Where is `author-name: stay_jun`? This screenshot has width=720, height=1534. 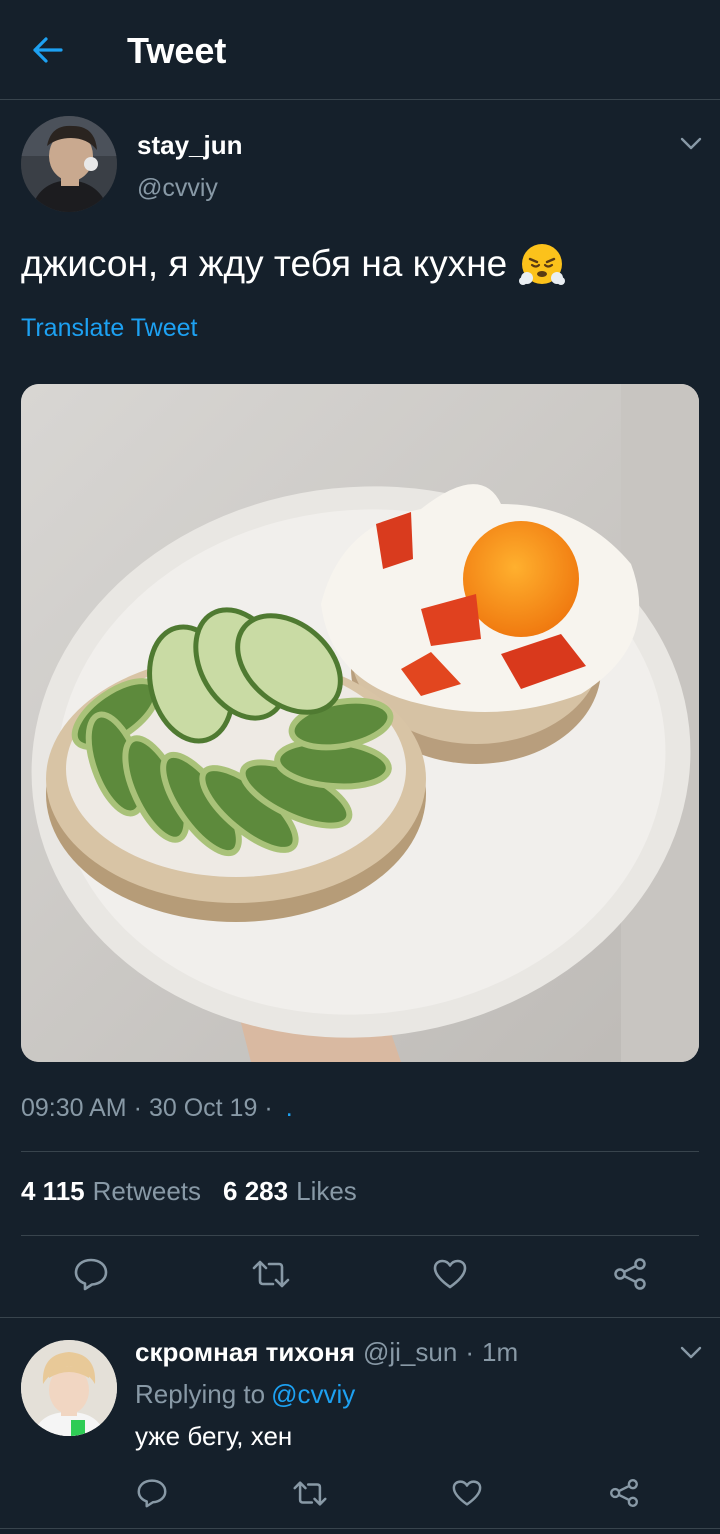
author-name: stay_jun is located at coordinates (190, 145).